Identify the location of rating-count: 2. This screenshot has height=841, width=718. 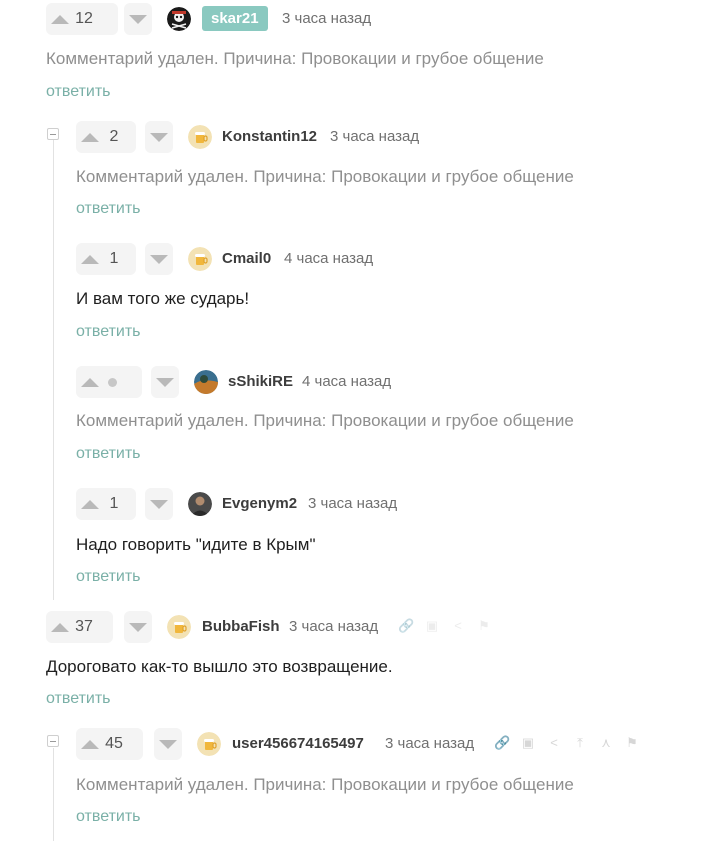
(114, 136).